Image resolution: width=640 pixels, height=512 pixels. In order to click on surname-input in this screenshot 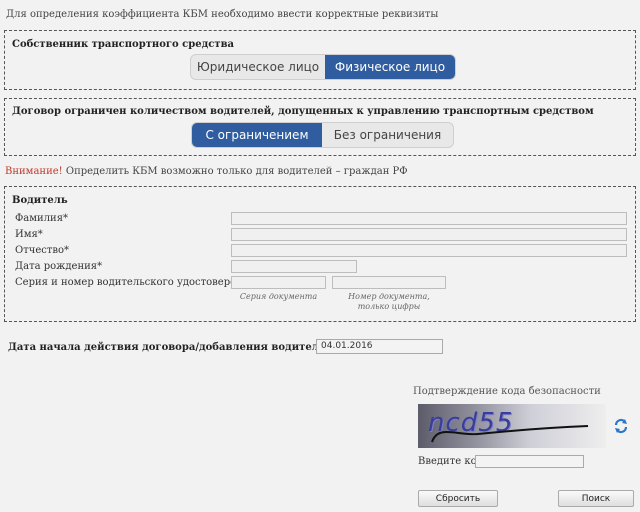, I will do `click(429, 218)`.